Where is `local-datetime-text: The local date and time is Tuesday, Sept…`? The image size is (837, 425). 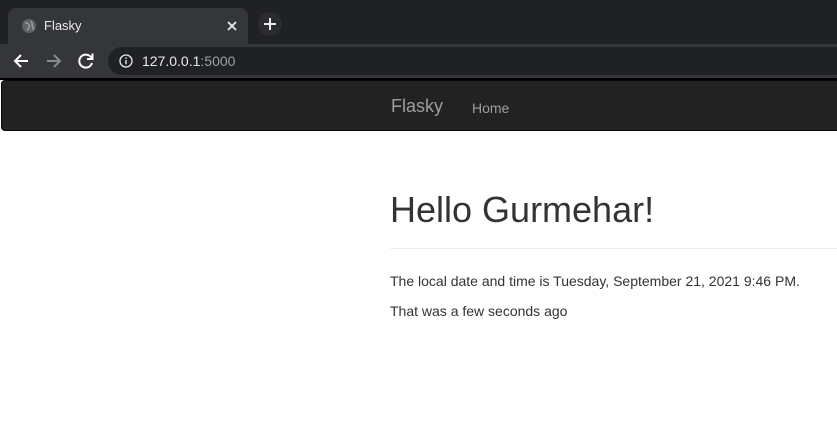
local-datetime-text: The local date and time is Tuesday, Sept… is located at coordinates (595, 281).